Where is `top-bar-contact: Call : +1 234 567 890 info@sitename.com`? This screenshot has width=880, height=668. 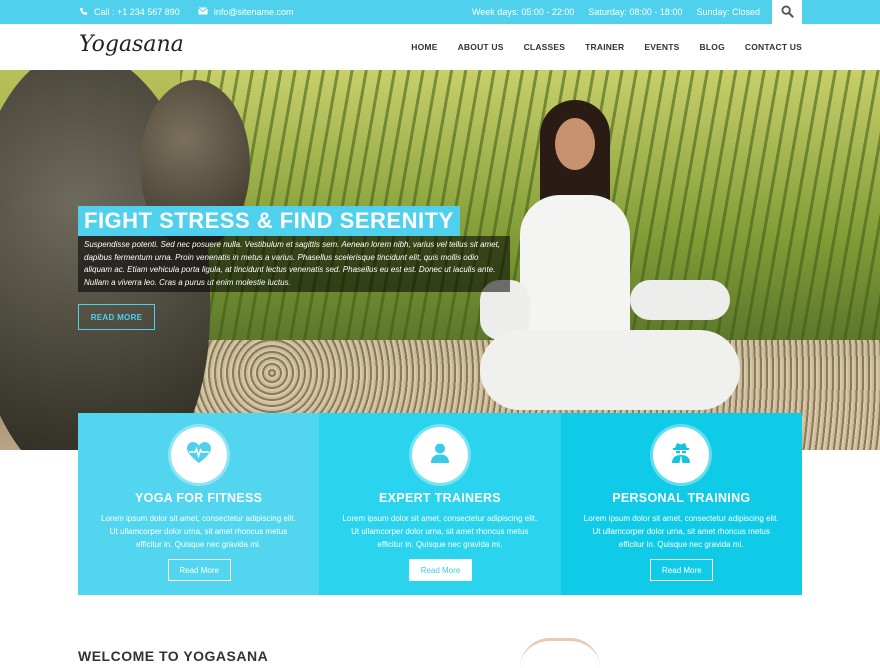 top-bar-contact: Call : +1 234 567 890 info@sitename.com is located at coordinates (186, 12).